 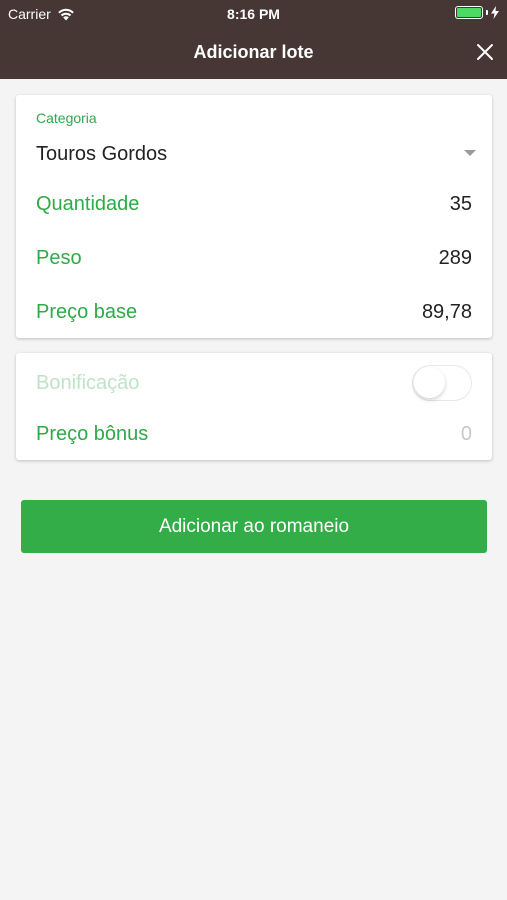 What do you see at coordinates (429, 382) in the screenshot?
I see `toggle-knob` at bounding box center [429, 382].